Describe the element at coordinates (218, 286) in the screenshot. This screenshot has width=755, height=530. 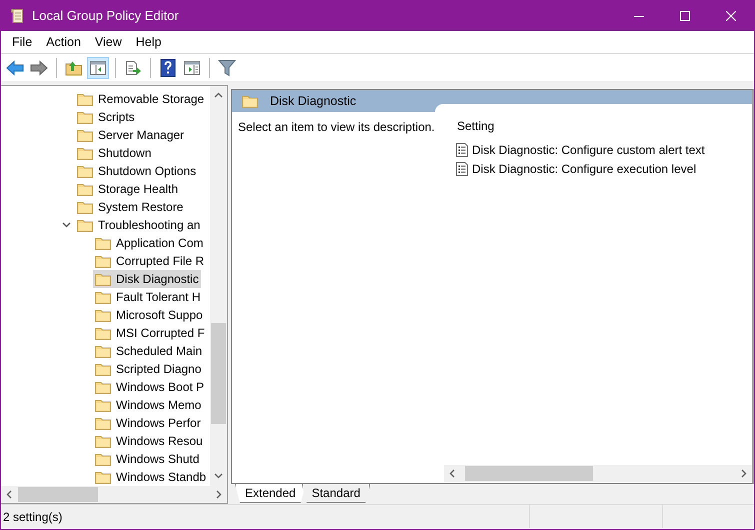
I see `vertical-scrollbar` at that location.